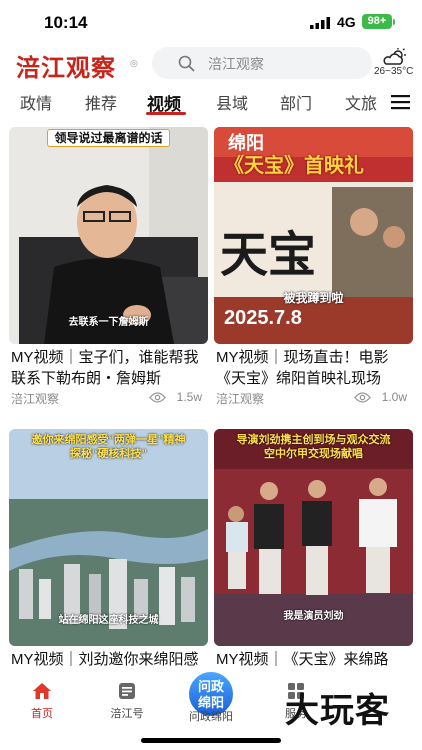 This screenshot has width=422, height=750. I want to click on search-icon, so click(186, 63).